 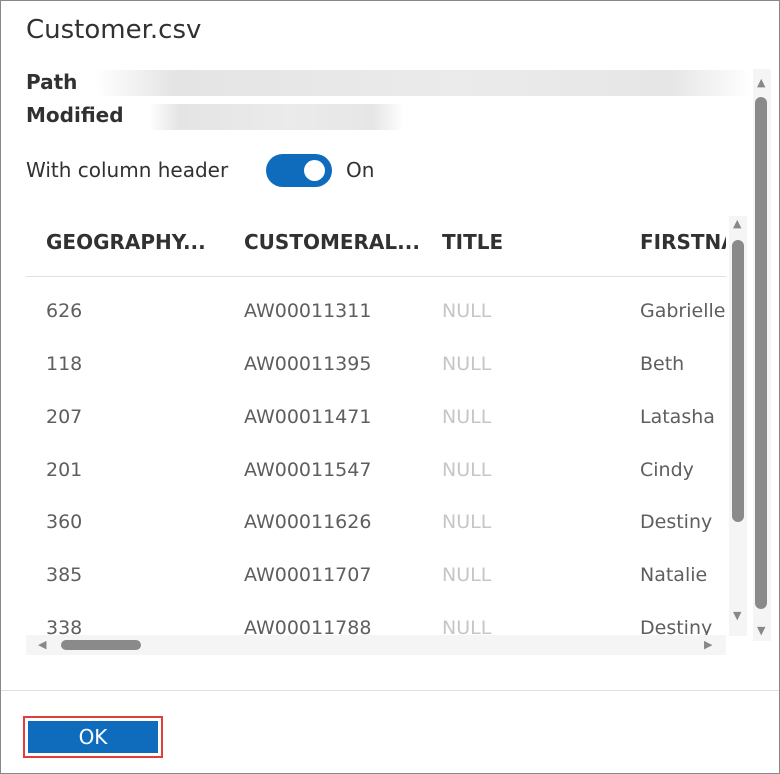 I want to click on grid-vertical-scrollbar: ▲ ▼, so click(x=738, y=426).